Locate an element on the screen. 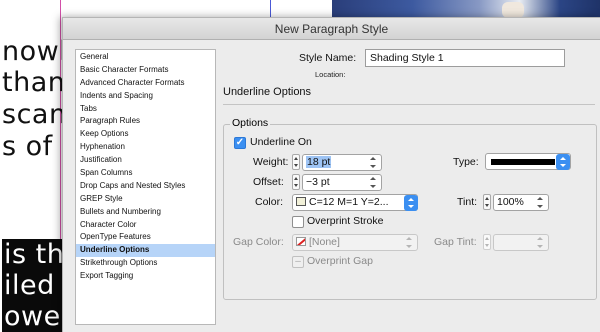 The height and width of the screenshot is (332, 600). gap-color-label: Gap Color: is located at coordinates (258, 242).